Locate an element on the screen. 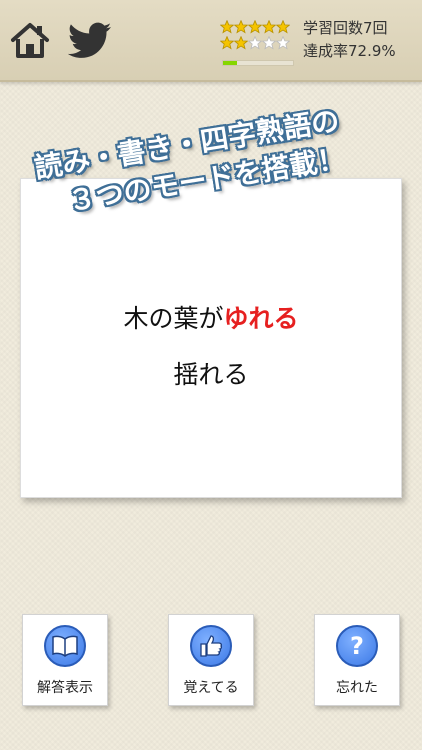  book-icon is located at coordinates (65, 646).